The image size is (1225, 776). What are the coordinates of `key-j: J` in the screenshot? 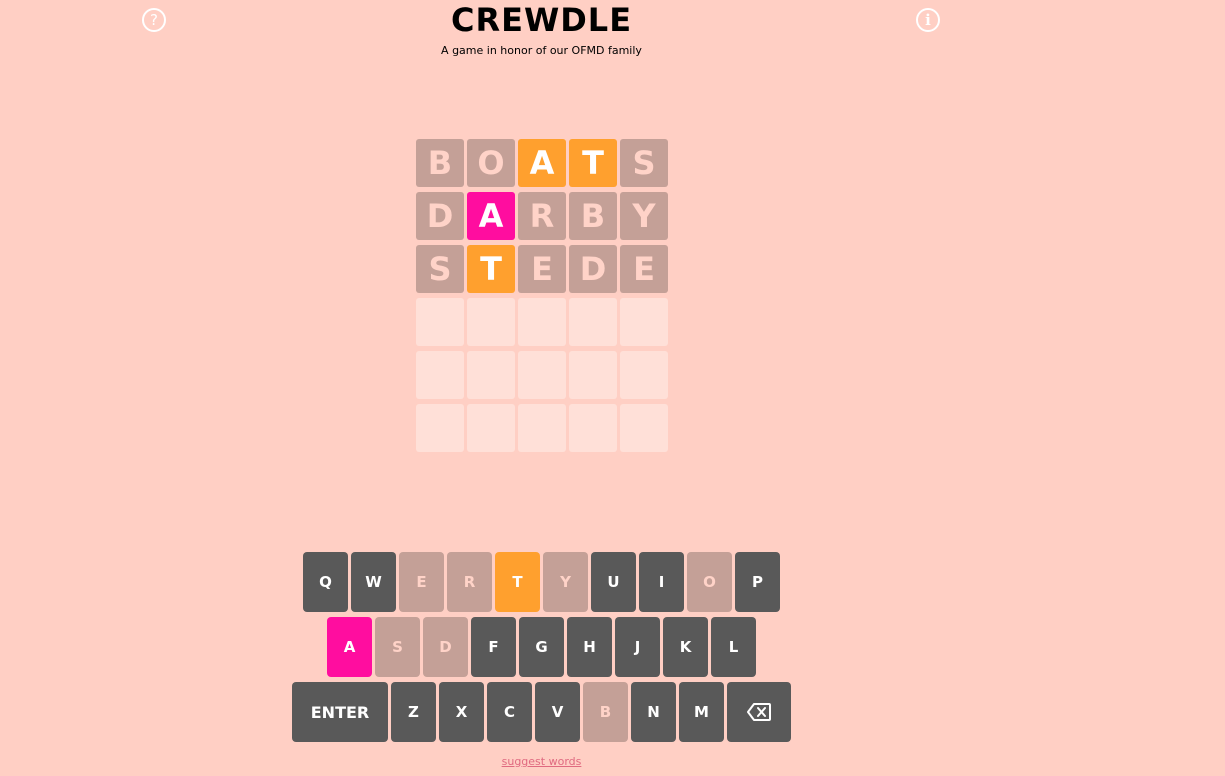 It's located at (637, 647).